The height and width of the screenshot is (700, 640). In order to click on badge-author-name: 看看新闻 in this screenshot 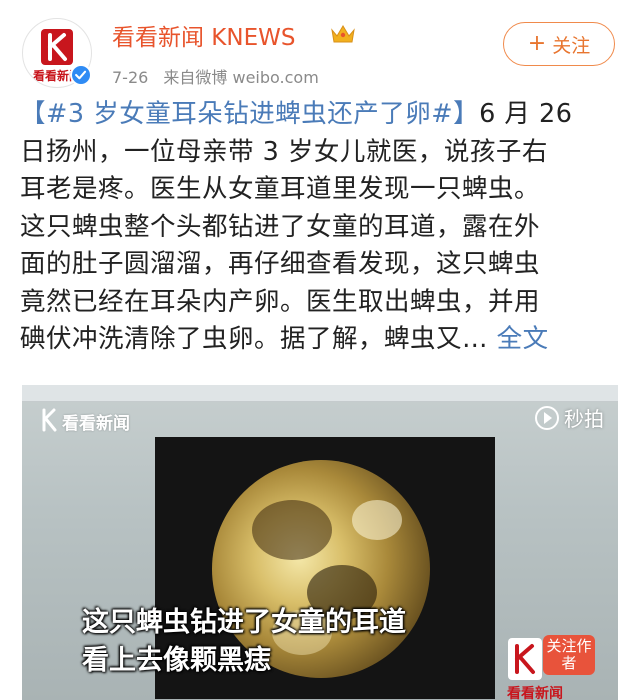, I will do `click(535, 693)`.